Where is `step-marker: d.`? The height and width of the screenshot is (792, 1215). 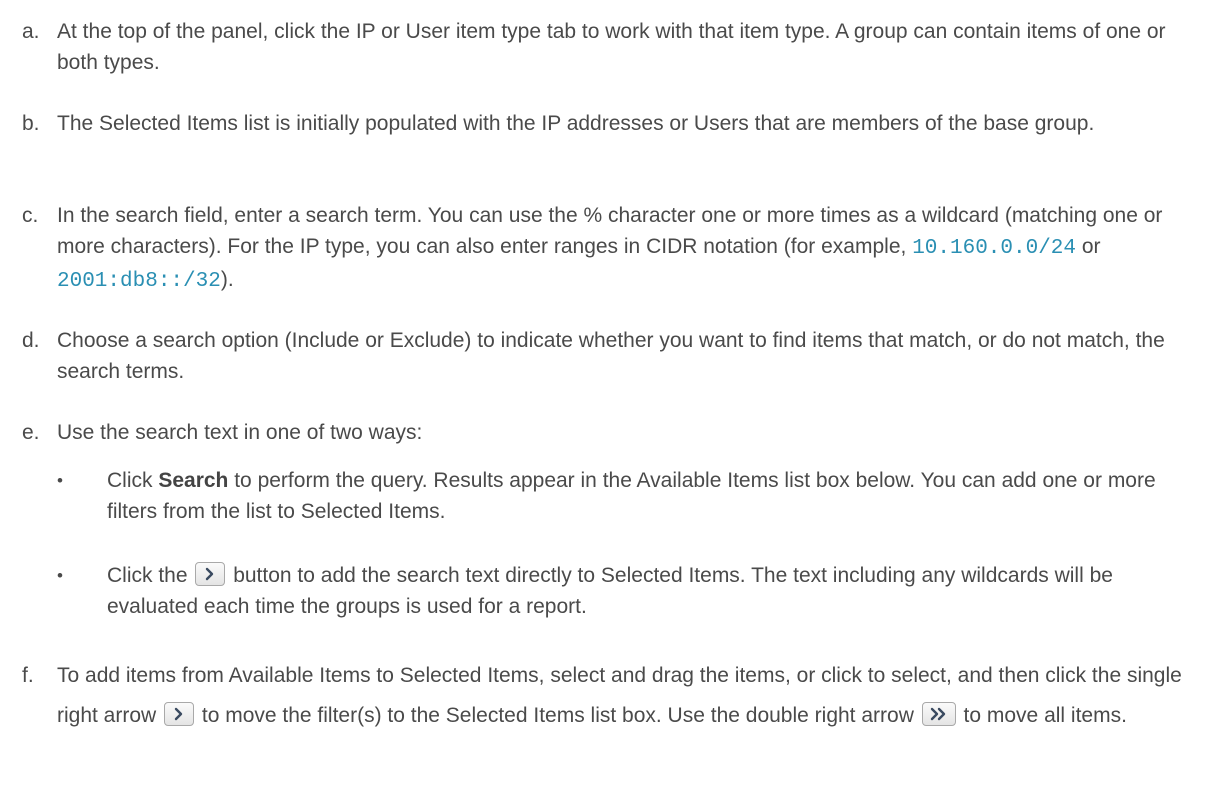
step-marker: d. is located at coordinates (31, 340).